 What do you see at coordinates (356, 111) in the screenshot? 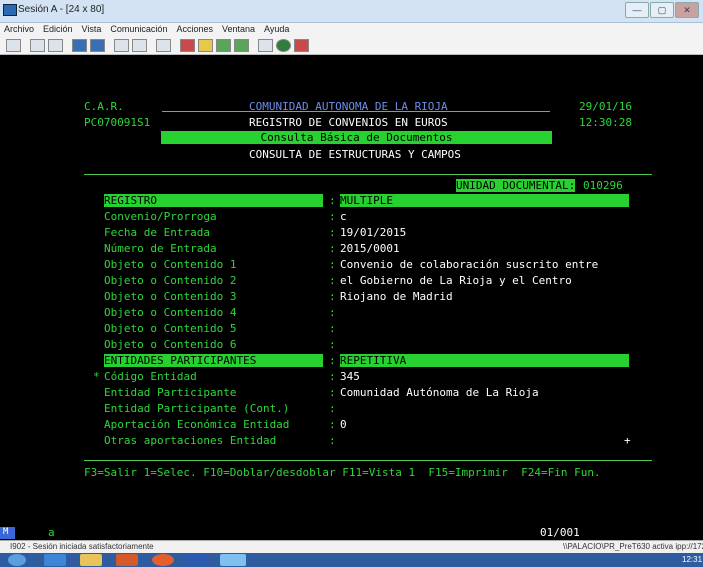
I see `header-line` at bounding box center [356, 111].